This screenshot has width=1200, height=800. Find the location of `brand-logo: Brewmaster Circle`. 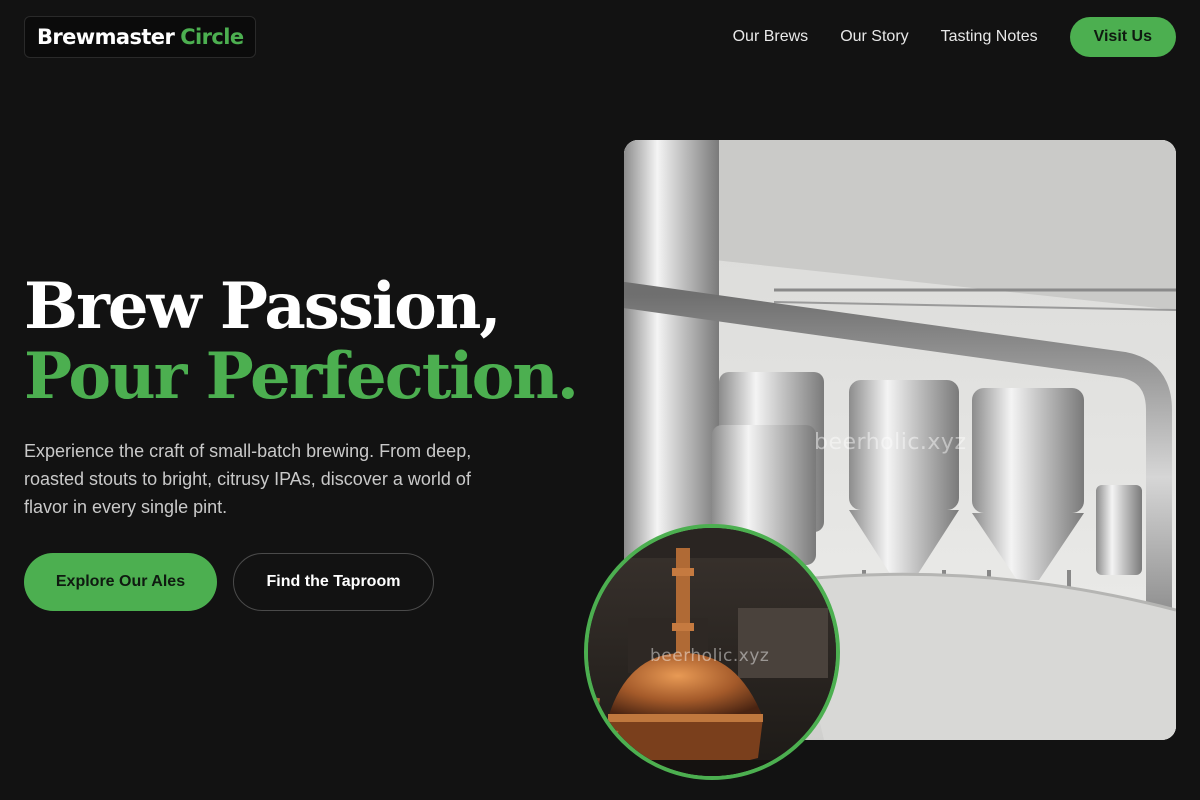

brand-logo: Brewmaster Circle is located at coordinates (140, 37).